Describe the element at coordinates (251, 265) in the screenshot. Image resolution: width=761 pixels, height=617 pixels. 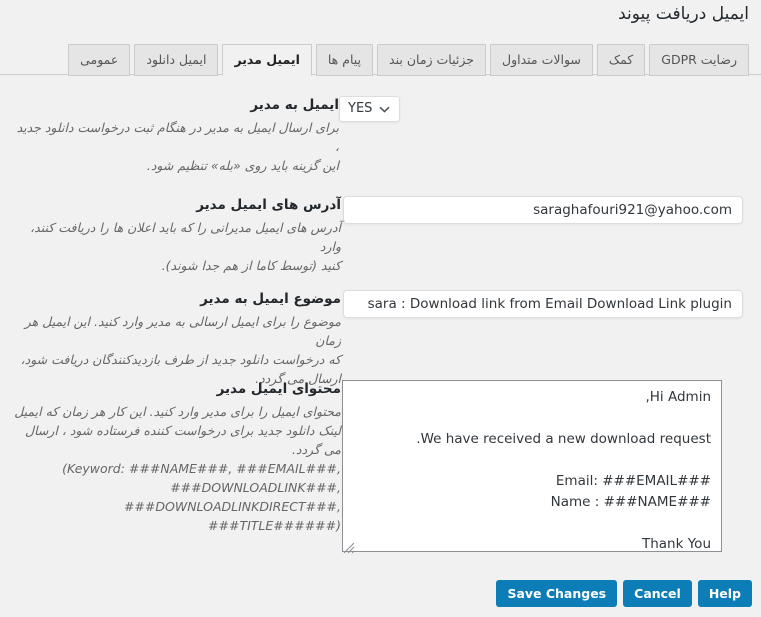
I see `admin-email-addresses-description-line-2: کنید (توسط کاما از هم جدا شوند).` at that location.